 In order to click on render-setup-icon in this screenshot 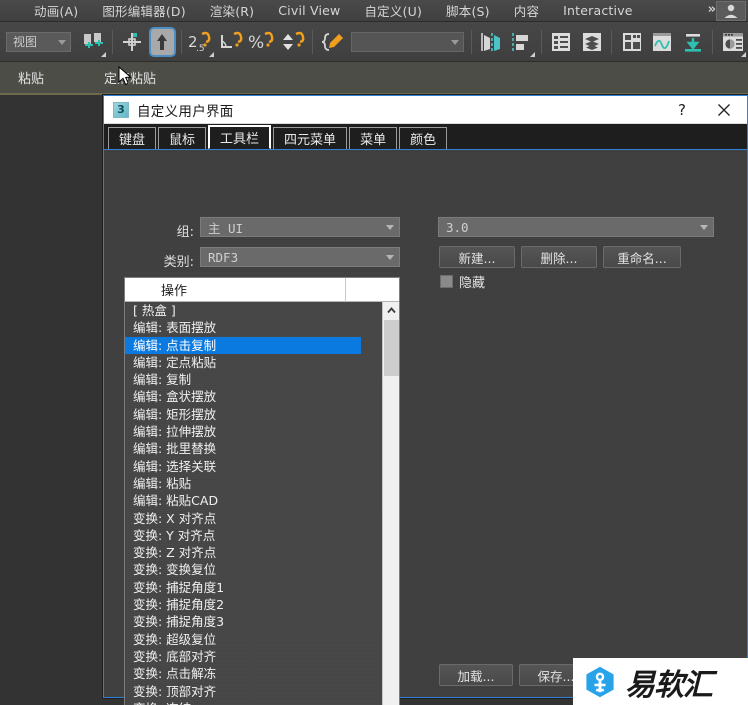, I will do `click(732, 42)`.